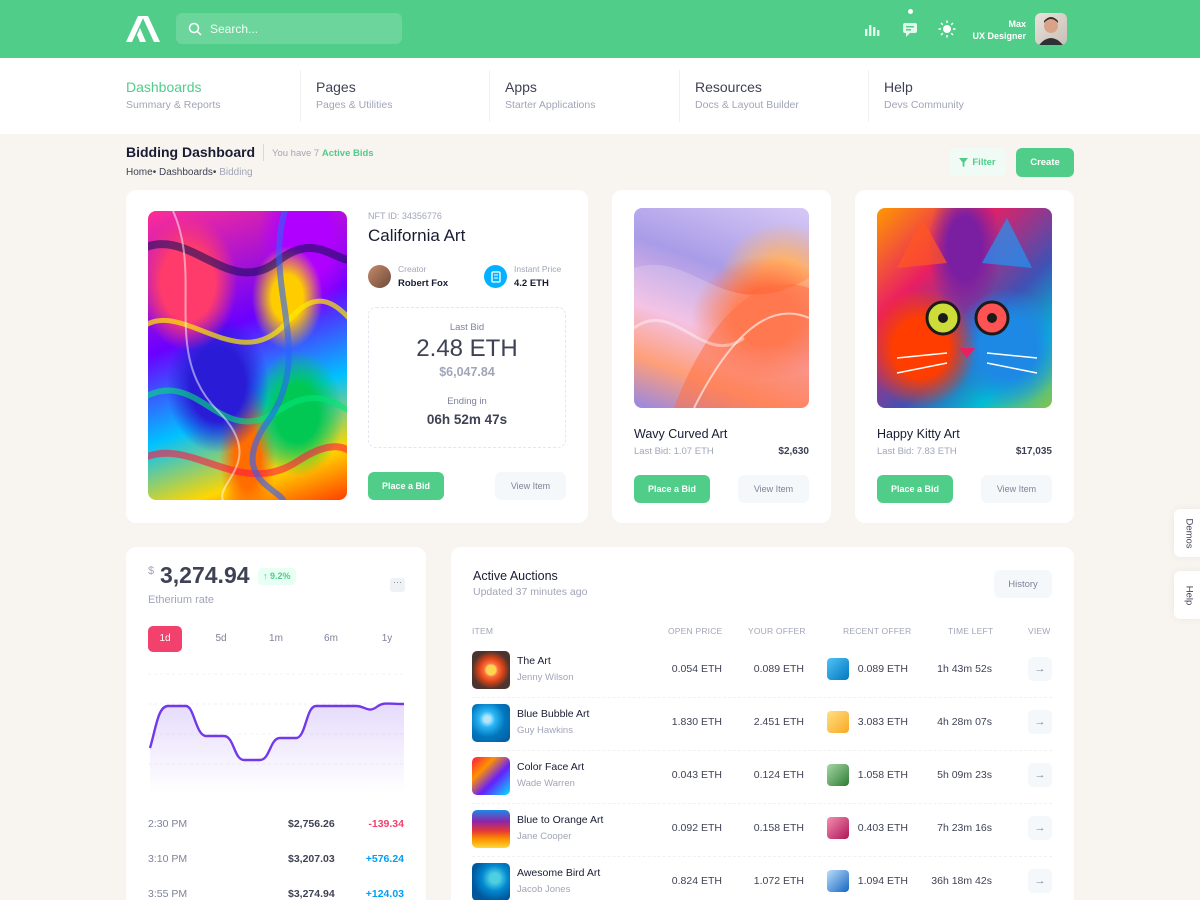  I want to click on page-title: Bidding Dashboard, so click(191, 152).